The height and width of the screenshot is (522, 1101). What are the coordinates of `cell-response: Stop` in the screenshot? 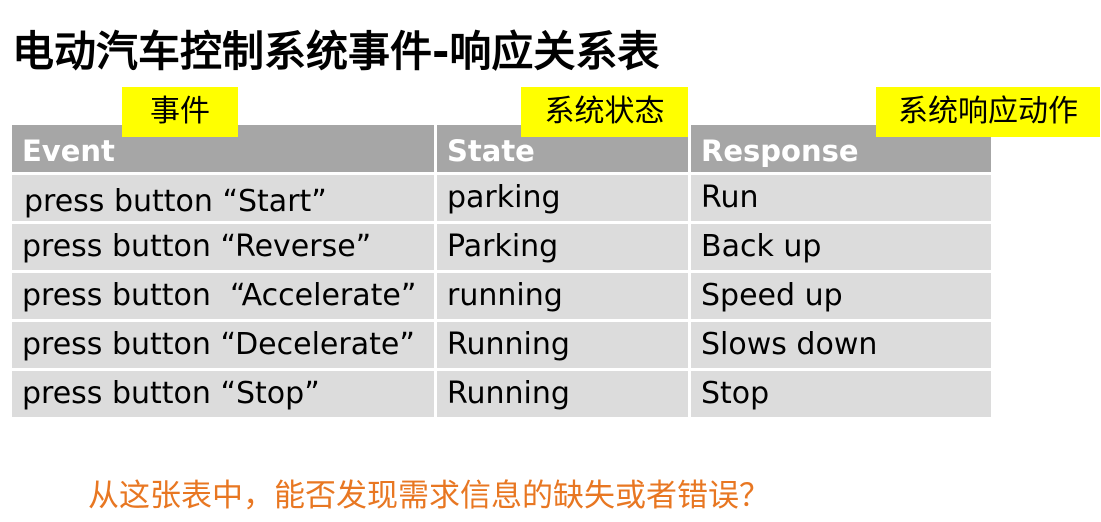 It's located at (841, 394).